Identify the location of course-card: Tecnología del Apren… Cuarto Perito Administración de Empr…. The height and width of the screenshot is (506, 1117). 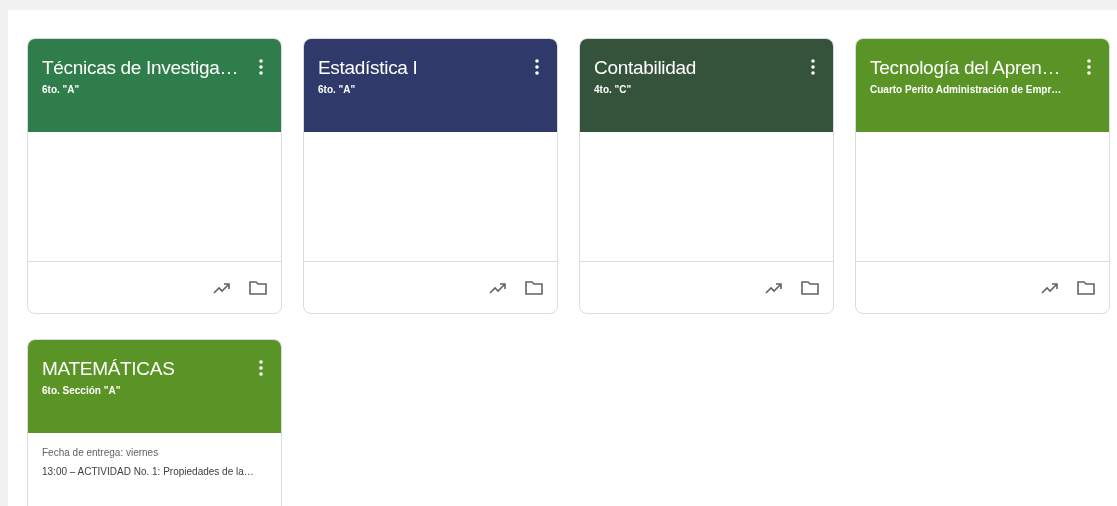
(982, 176).